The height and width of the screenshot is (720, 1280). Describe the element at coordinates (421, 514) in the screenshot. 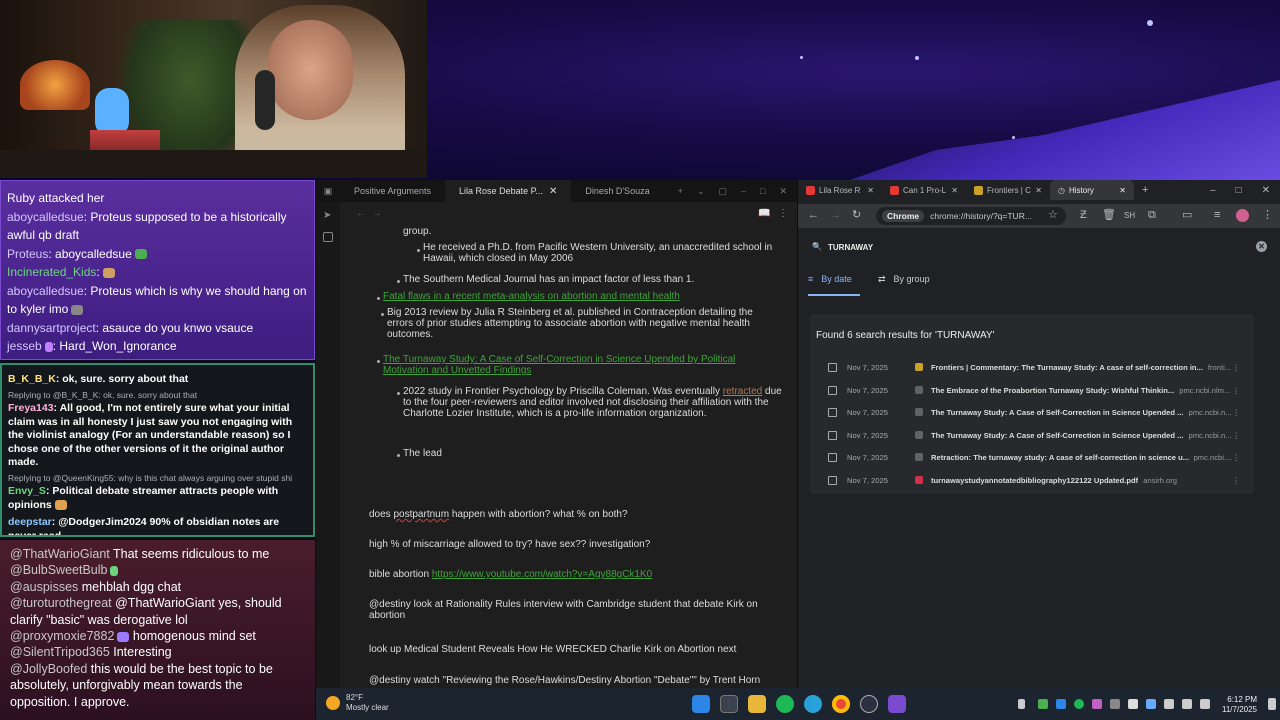

I see `misspelled-word: postpartnum` at that location.